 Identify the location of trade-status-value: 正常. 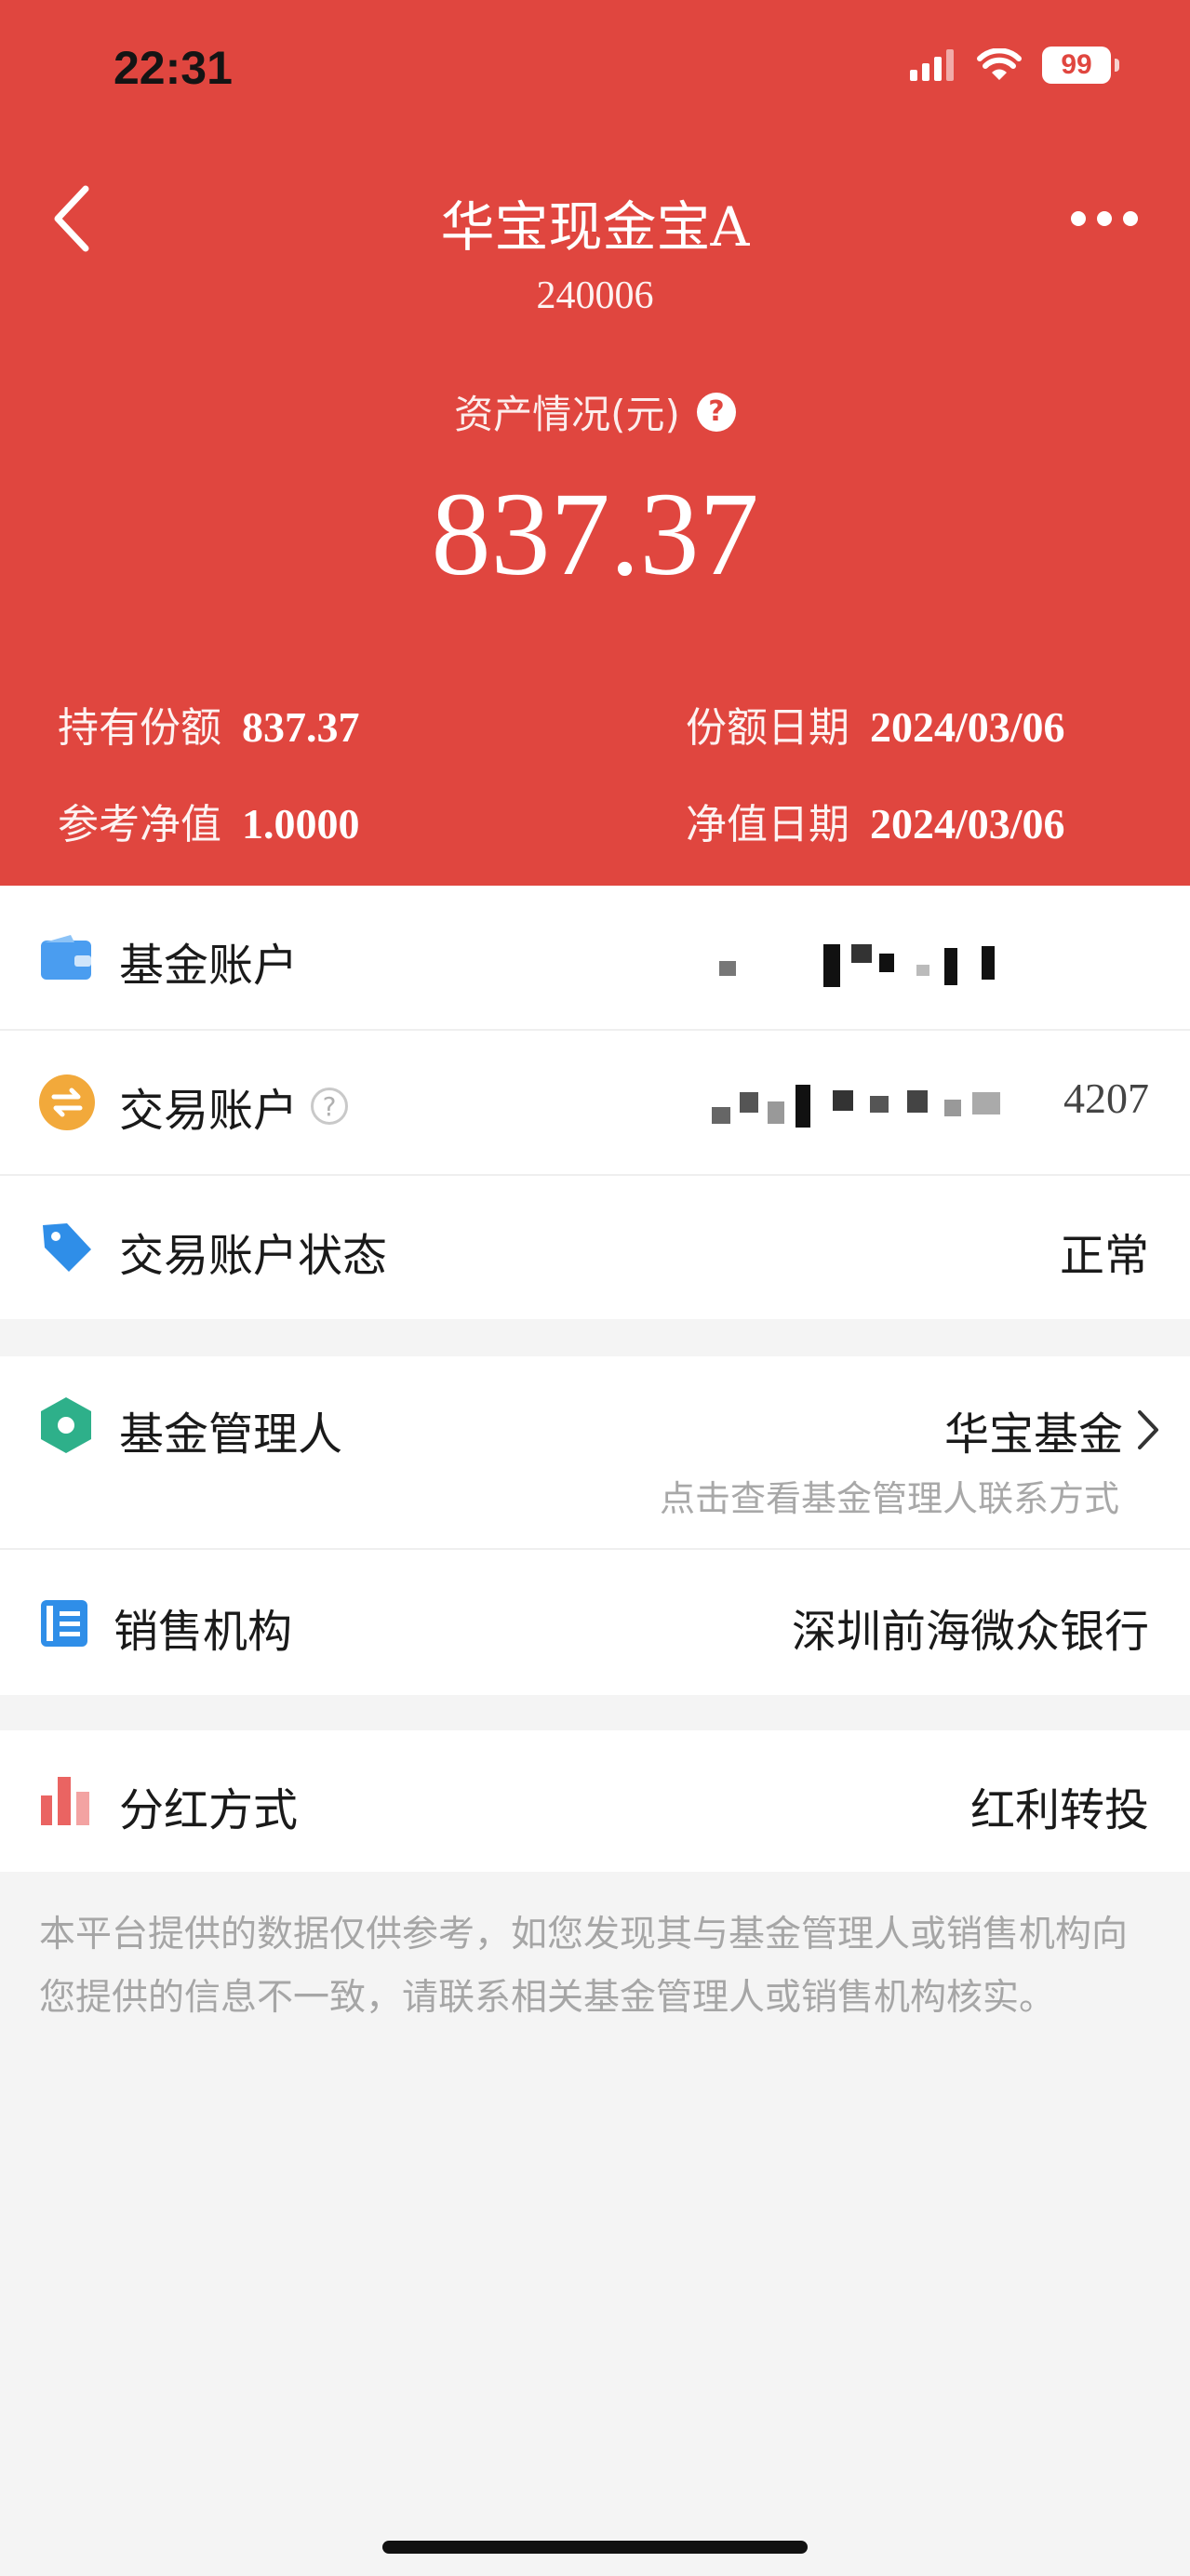
(1104, 1256).